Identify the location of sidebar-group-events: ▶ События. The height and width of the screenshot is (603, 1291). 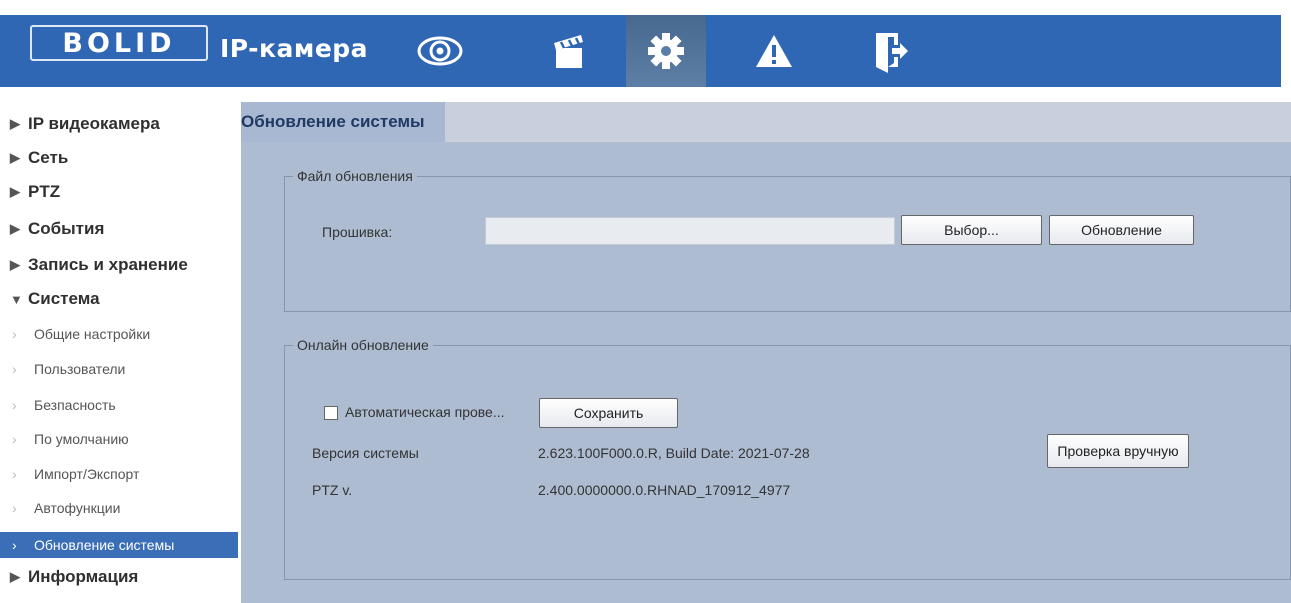
(57, 229).